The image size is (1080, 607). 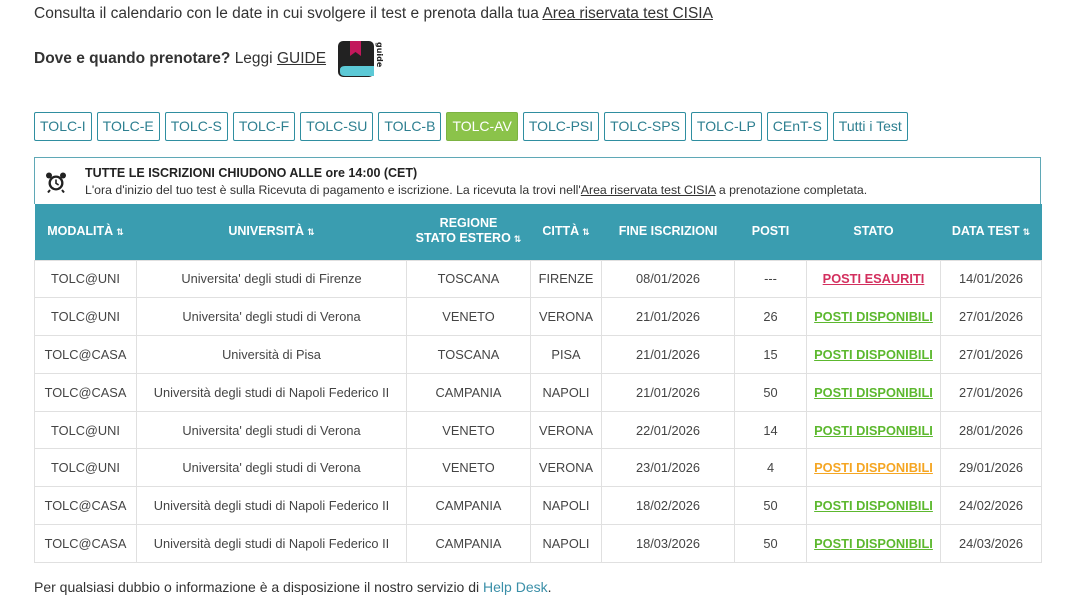 I want to click on tab-tutti-i-test: Tutti i Test, so click(x=870, y=126).